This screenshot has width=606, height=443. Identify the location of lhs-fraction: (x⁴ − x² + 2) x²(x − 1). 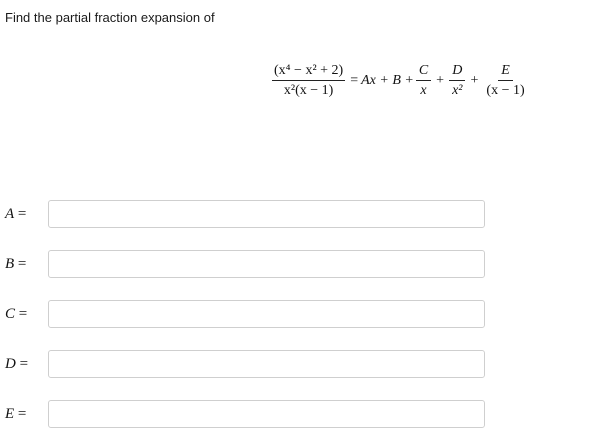
(309, 80).